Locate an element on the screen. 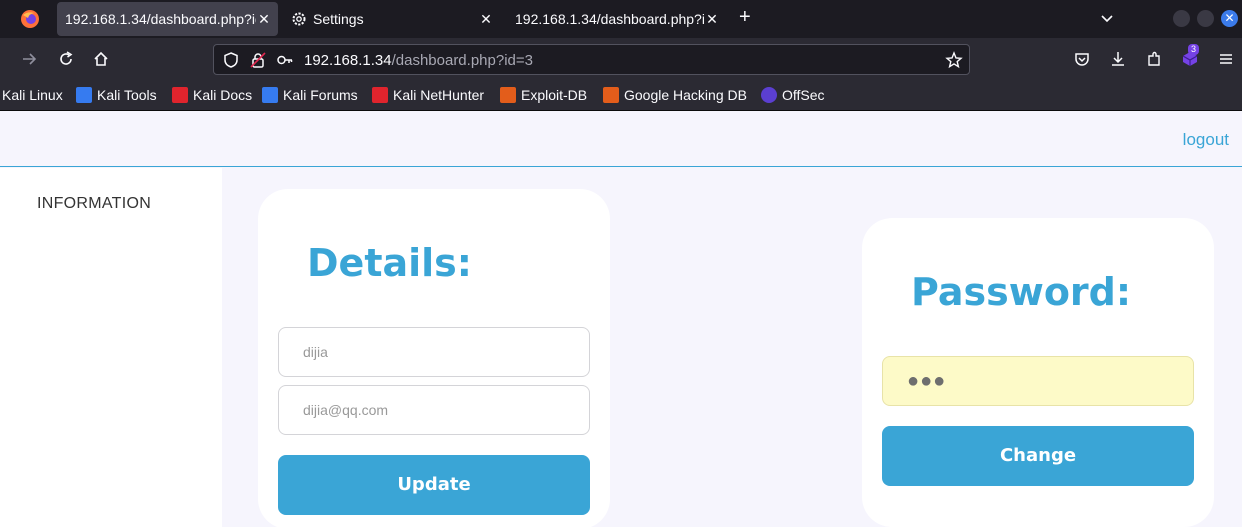  bookmark-star-icon is located at coordinates (954, 60).